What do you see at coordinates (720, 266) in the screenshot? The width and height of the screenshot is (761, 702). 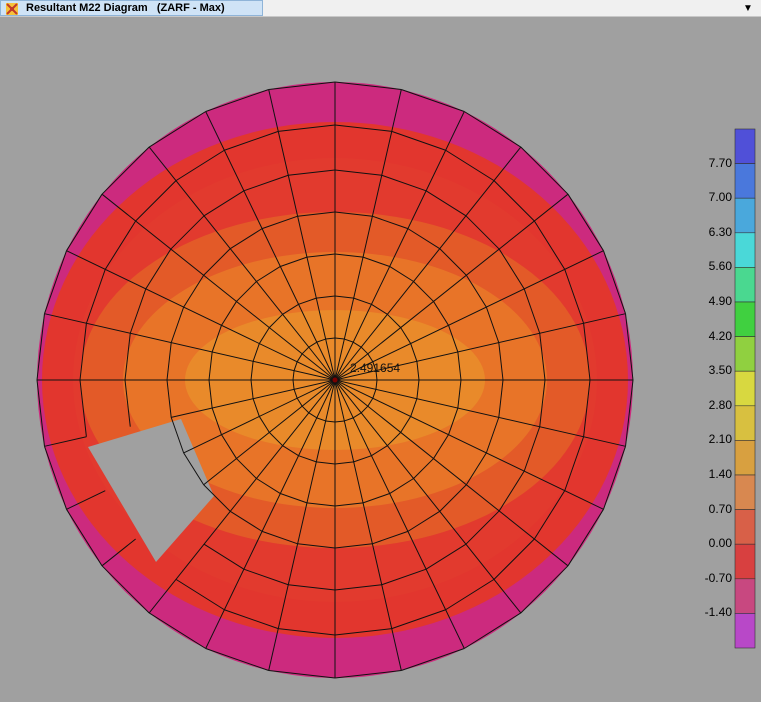 I see `legend-label: 5.60` at bounding box center [720, 266].